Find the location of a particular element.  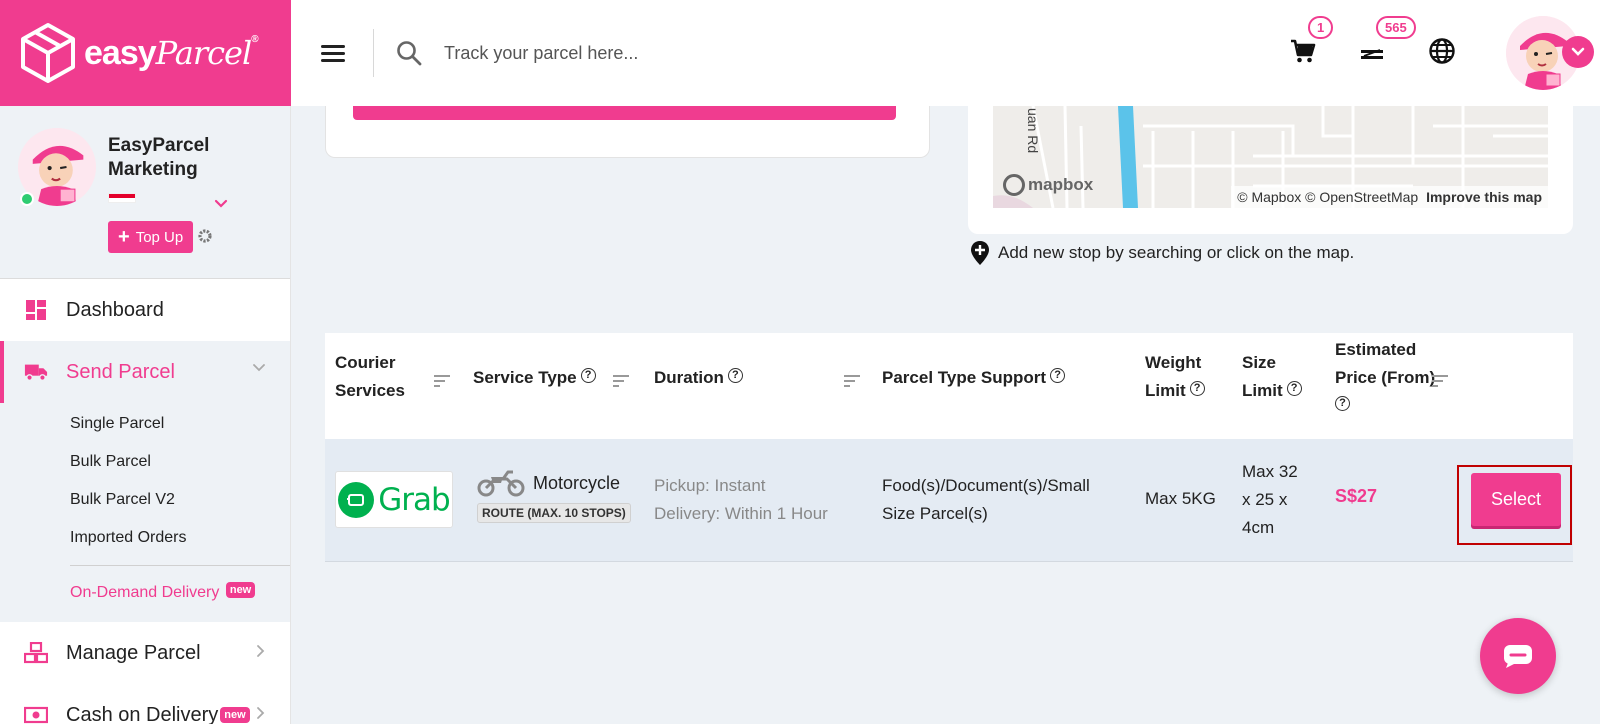

profile-expand-button is located at coordinates (221, 205).